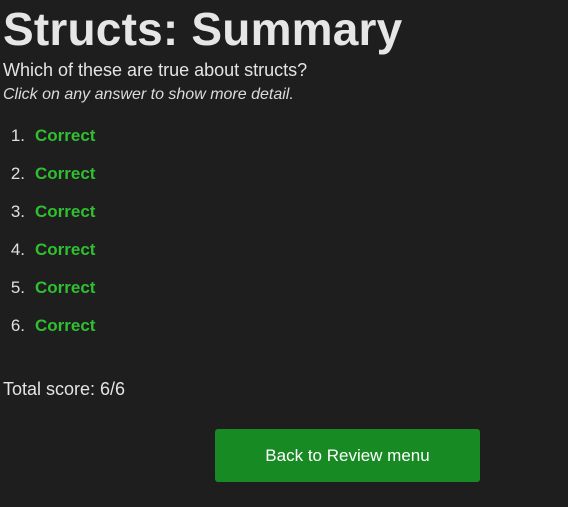 This screenshot has width=568, height=507. I want to click on answer-item-1: 1. Correct, so click(283, 136).